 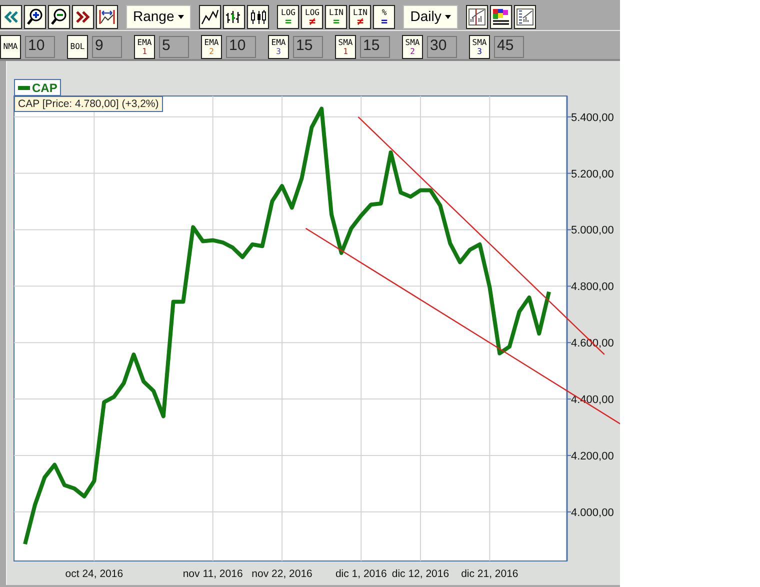 What do you see at coordinates (430, 16) in the screenshot?
I see `period-dropdown: Daily` at bounding box center [430, 16].